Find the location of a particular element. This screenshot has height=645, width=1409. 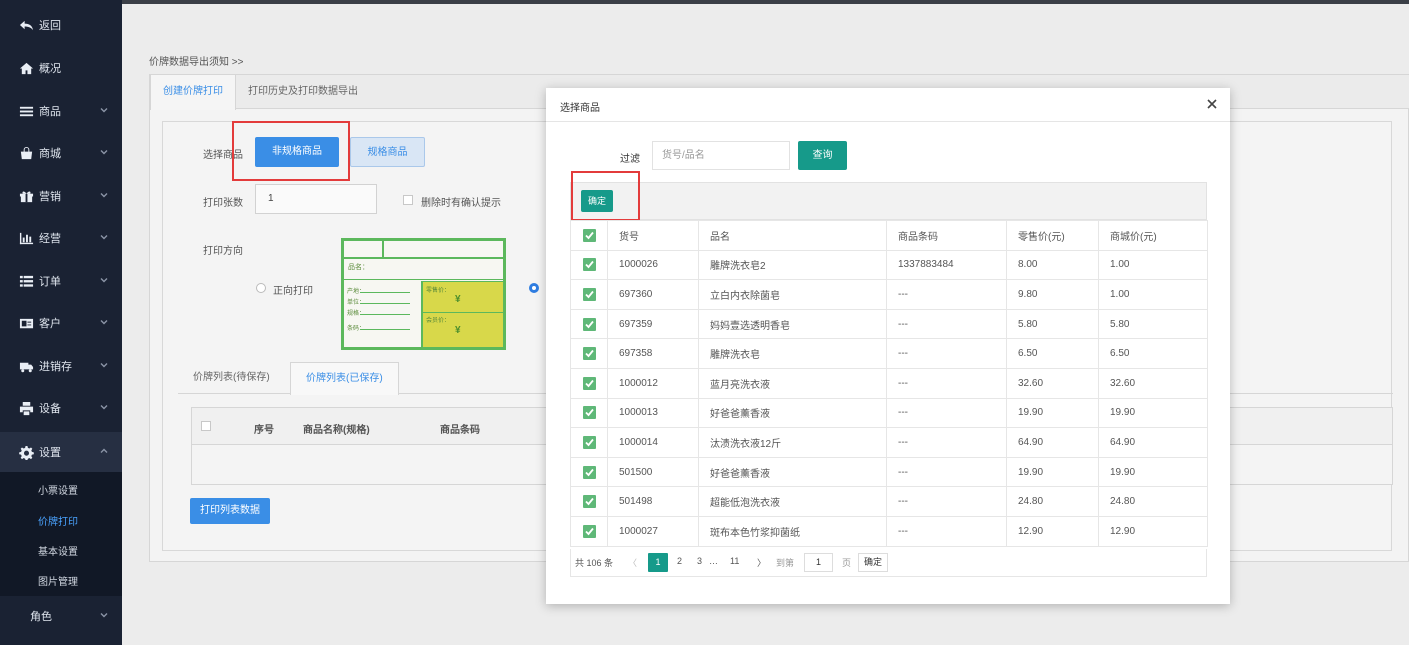

tag-retail-yuan: ¥ is located at coordinates (458, 299).